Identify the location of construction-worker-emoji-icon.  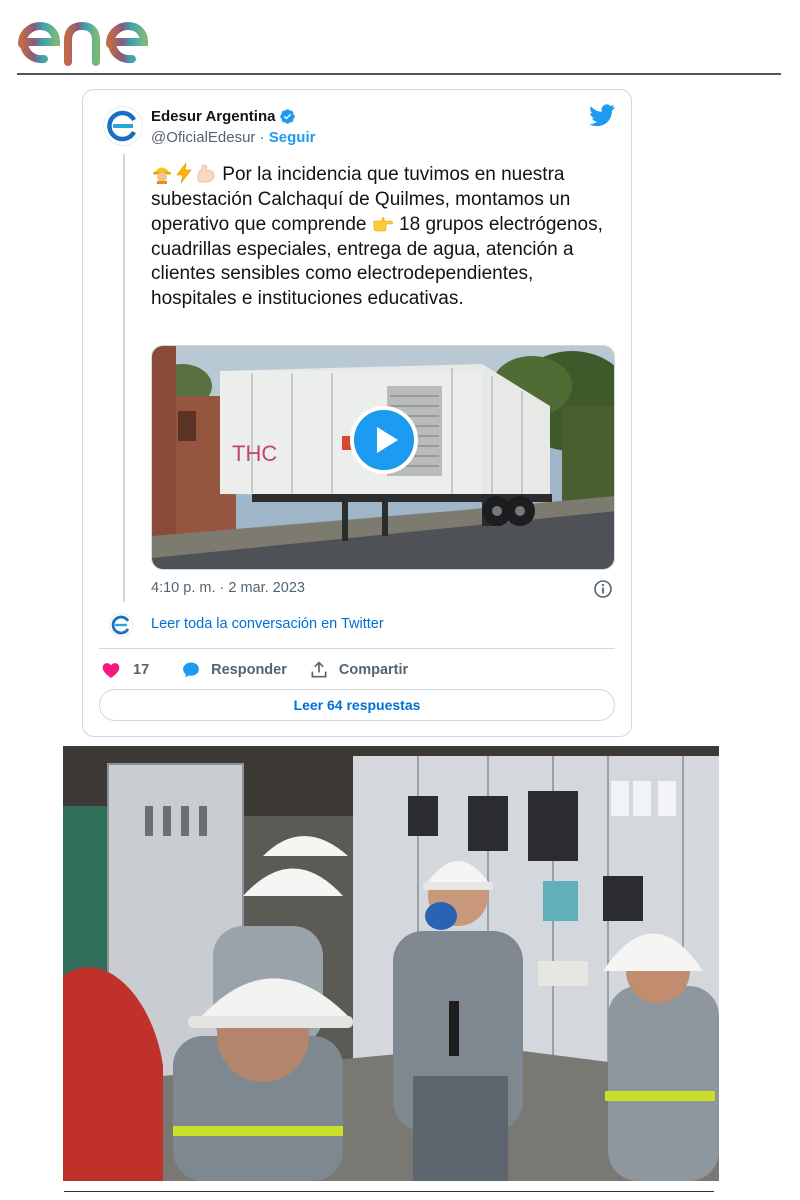
(162, 175).